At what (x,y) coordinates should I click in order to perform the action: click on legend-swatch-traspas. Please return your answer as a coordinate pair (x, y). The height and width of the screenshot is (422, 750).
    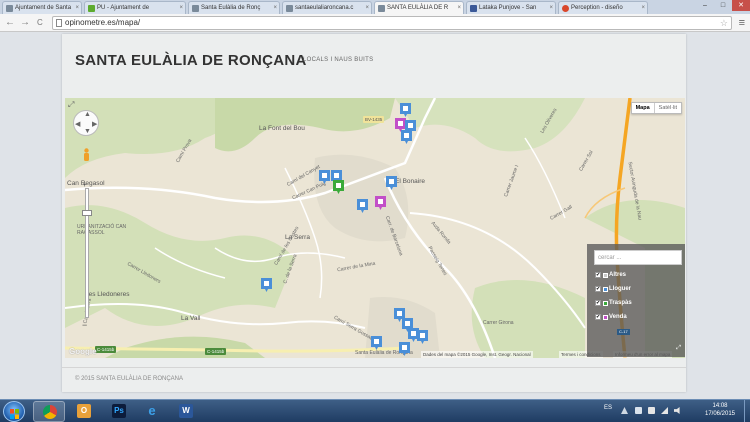
    Looking at the image, I should click on (605, 303).